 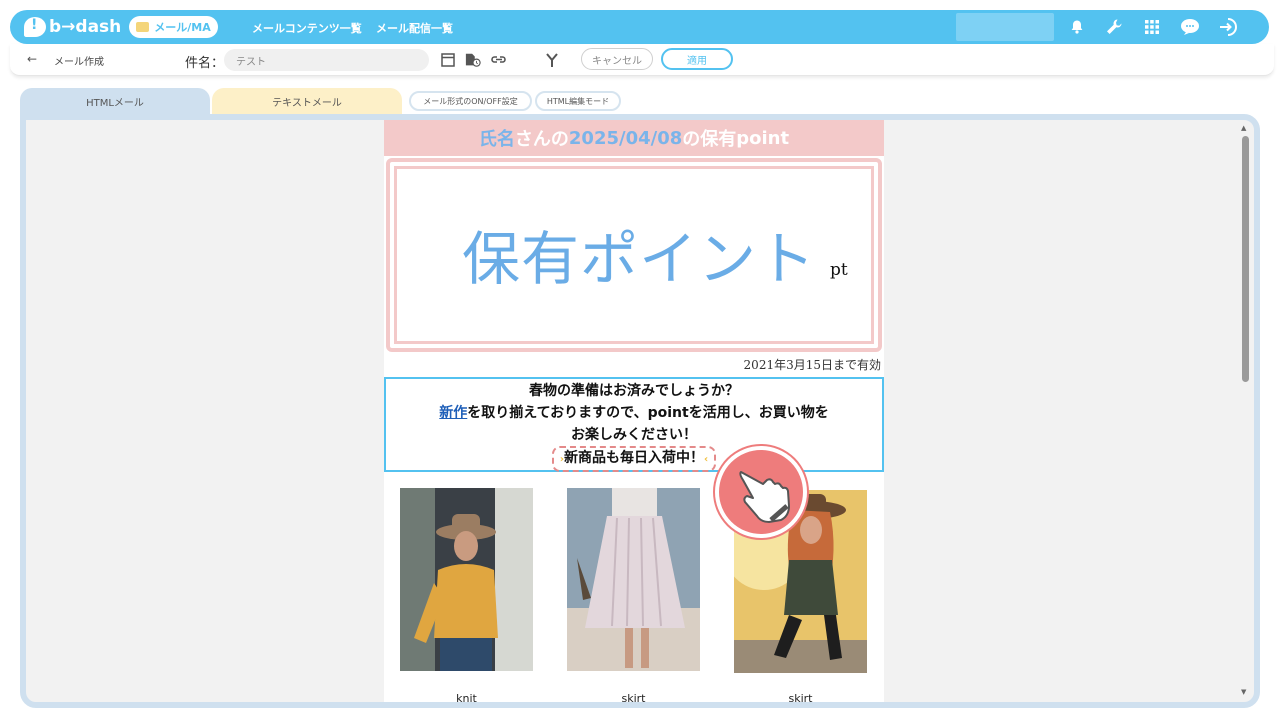 I want to click on mail-ma-label: メール/MA, so click(x=182, y=27).